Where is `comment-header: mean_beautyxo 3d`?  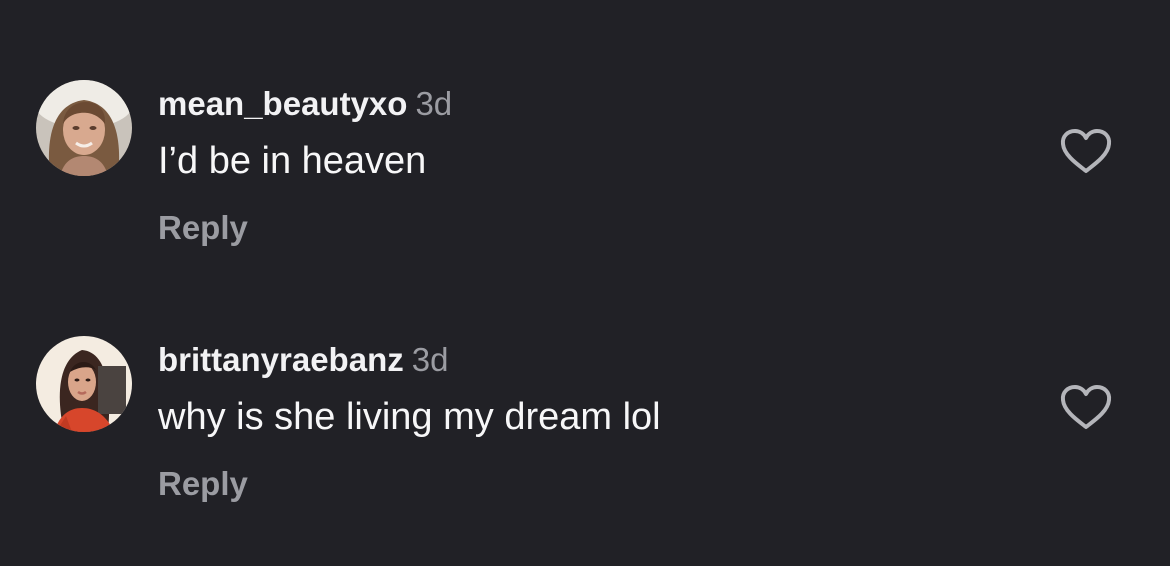
comment-header: mean_beautyxo 3d is located at coordinates (305, 104).